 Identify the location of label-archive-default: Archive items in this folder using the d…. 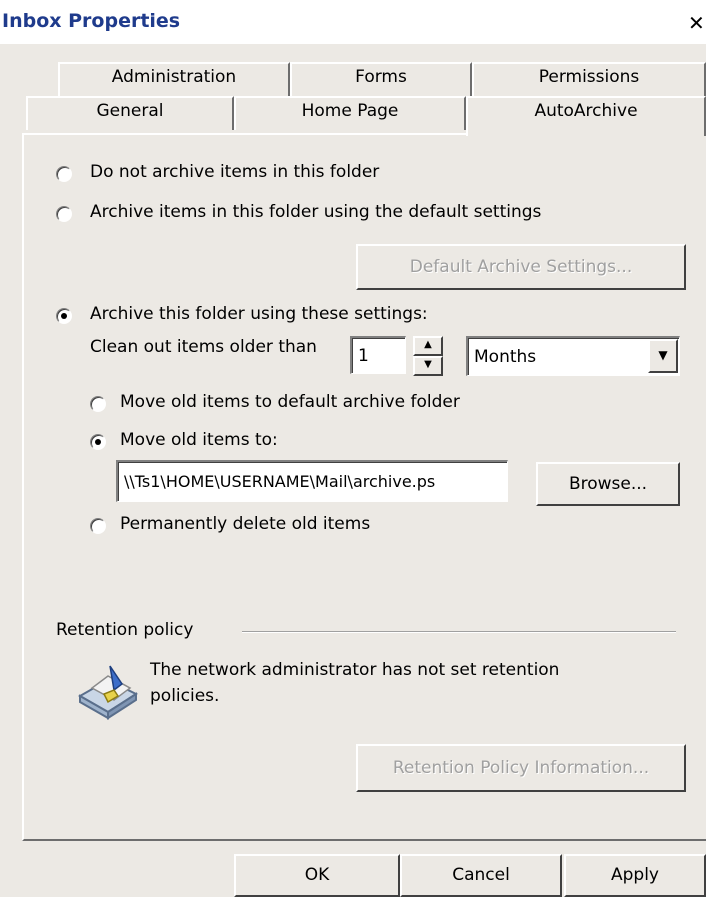
(316, 212).